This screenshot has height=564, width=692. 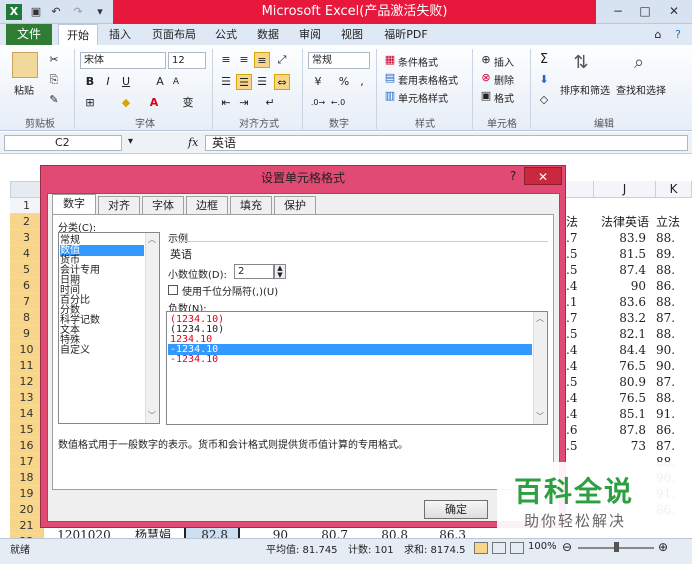 I want to click on customize-qat-icon: ▾, so click(x=100, y=12).